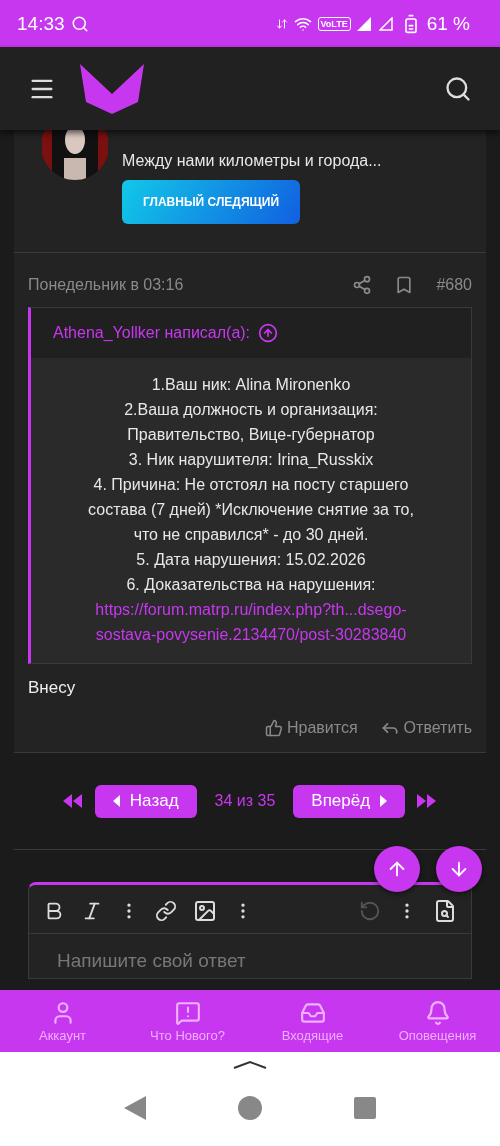  I want to click on scroll-up-button, so click(397, 869).